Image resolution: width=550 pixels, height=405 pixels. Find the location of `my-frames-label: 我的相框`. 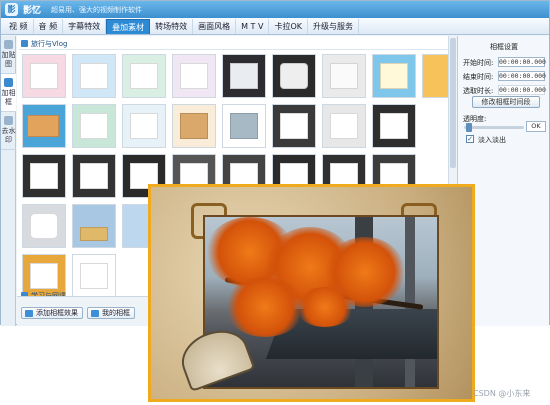

my-frames-label: 我的相框 is located at coordinates (116, 313).